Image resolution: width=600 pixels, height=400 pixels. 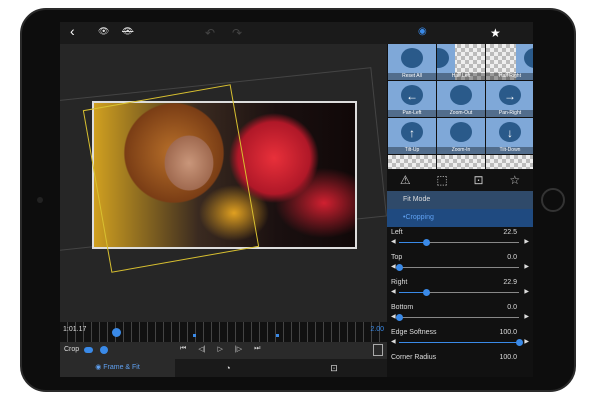 I want to click on preset-tile: Zoom-In, so click(x=461, y=136).